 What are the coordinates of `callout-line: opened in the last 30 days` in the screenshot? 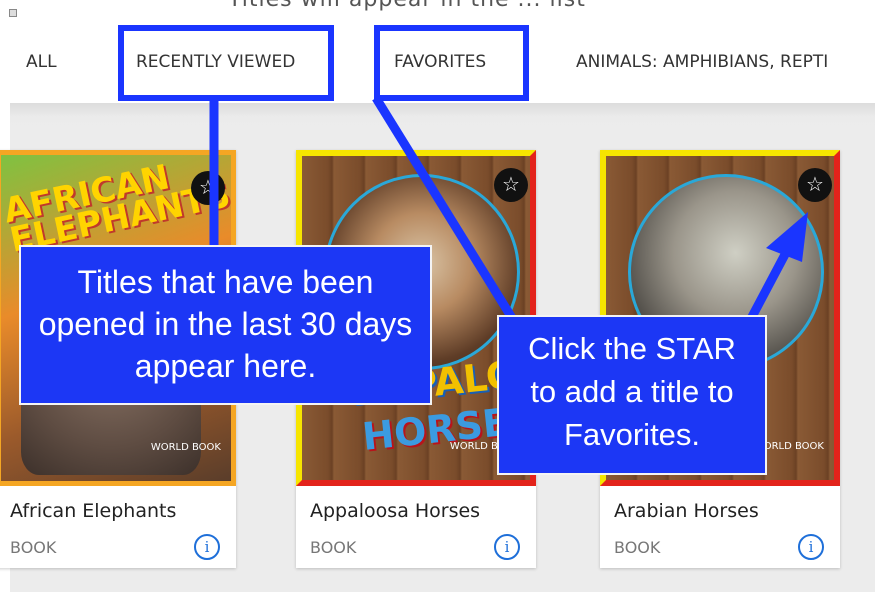 It's located at (225, 324).